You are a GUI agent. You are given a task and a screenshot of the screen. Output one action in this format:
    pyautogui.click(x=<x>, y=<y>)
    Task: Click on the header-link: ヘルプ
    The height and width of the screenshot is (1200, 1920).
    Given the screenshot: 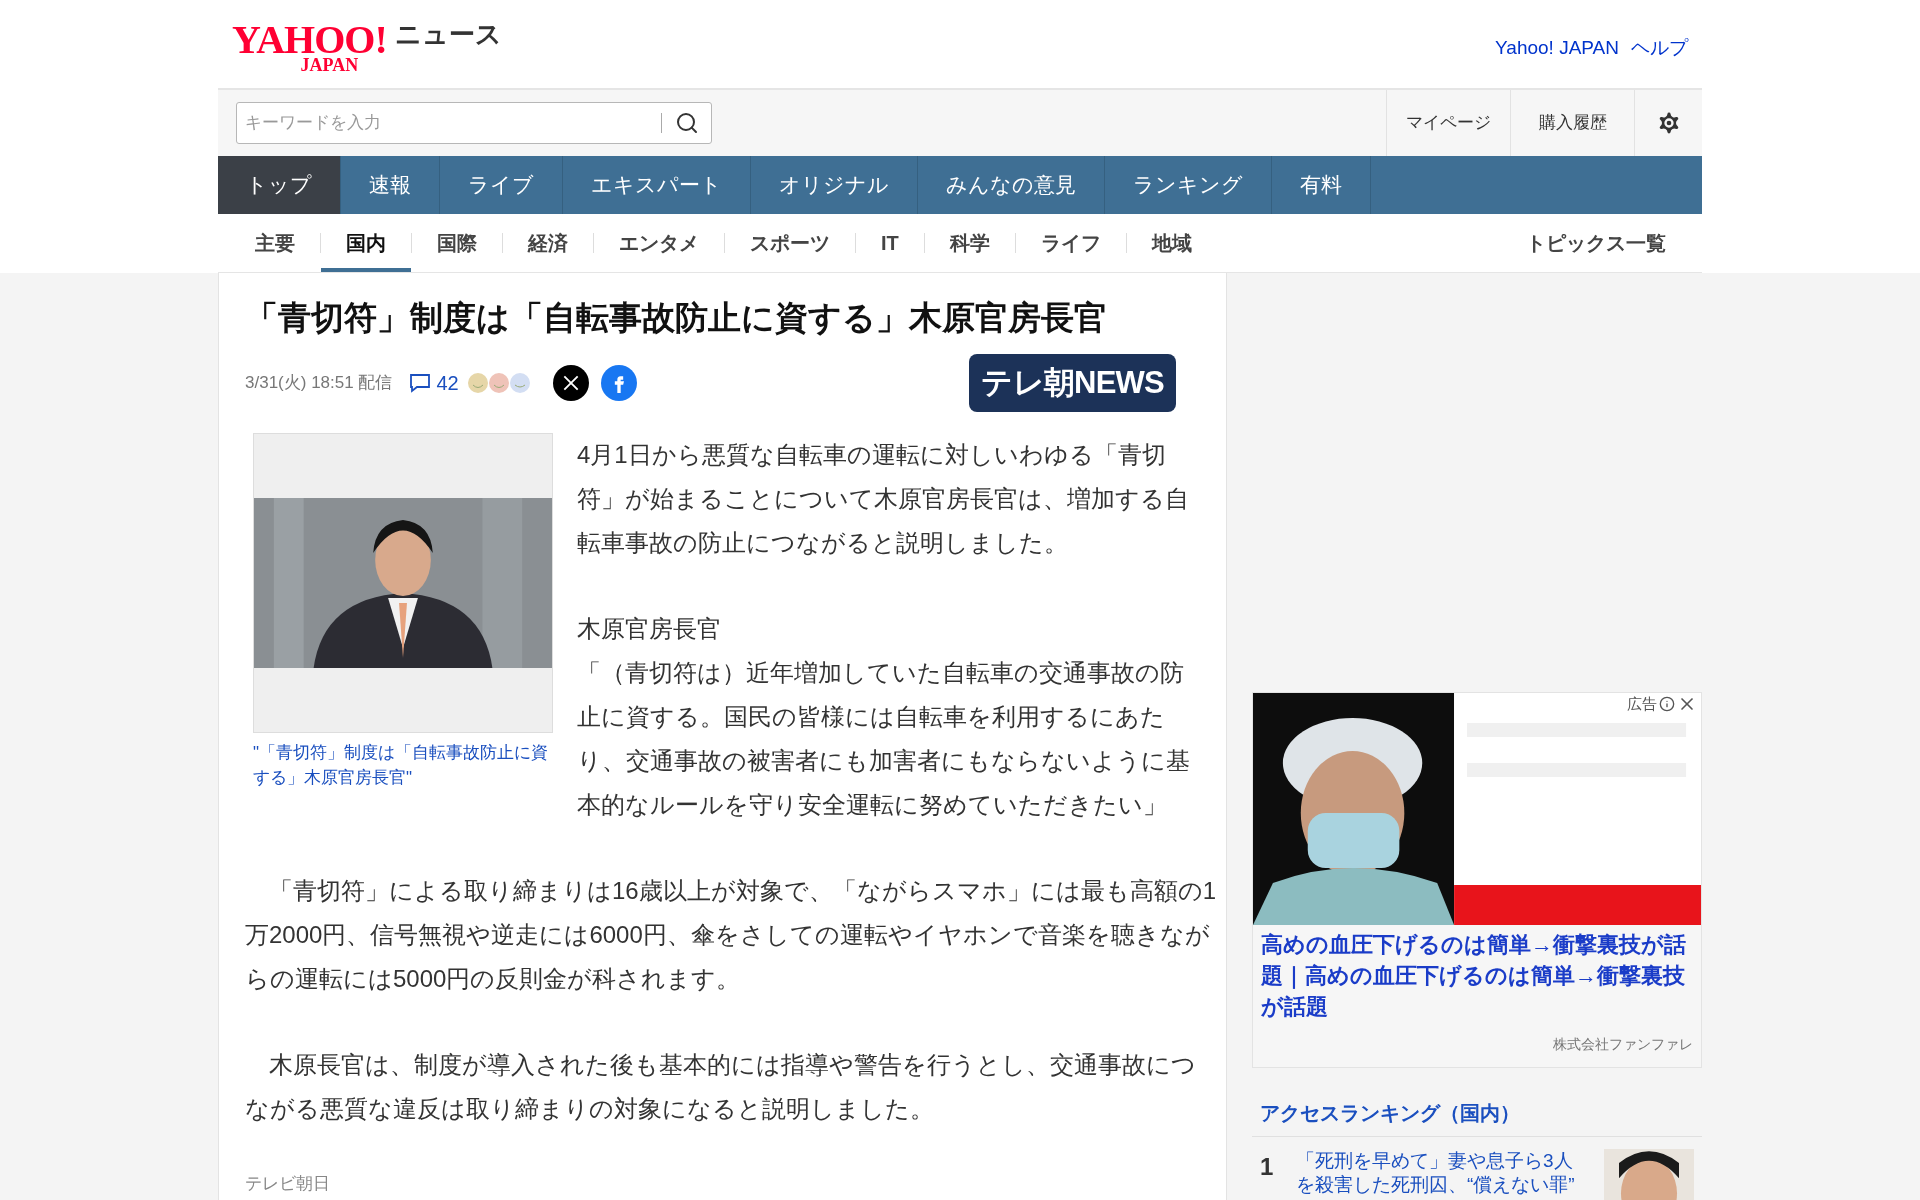 What is the action you would take?
    pyautogui.click(x=1659, y=48)
    